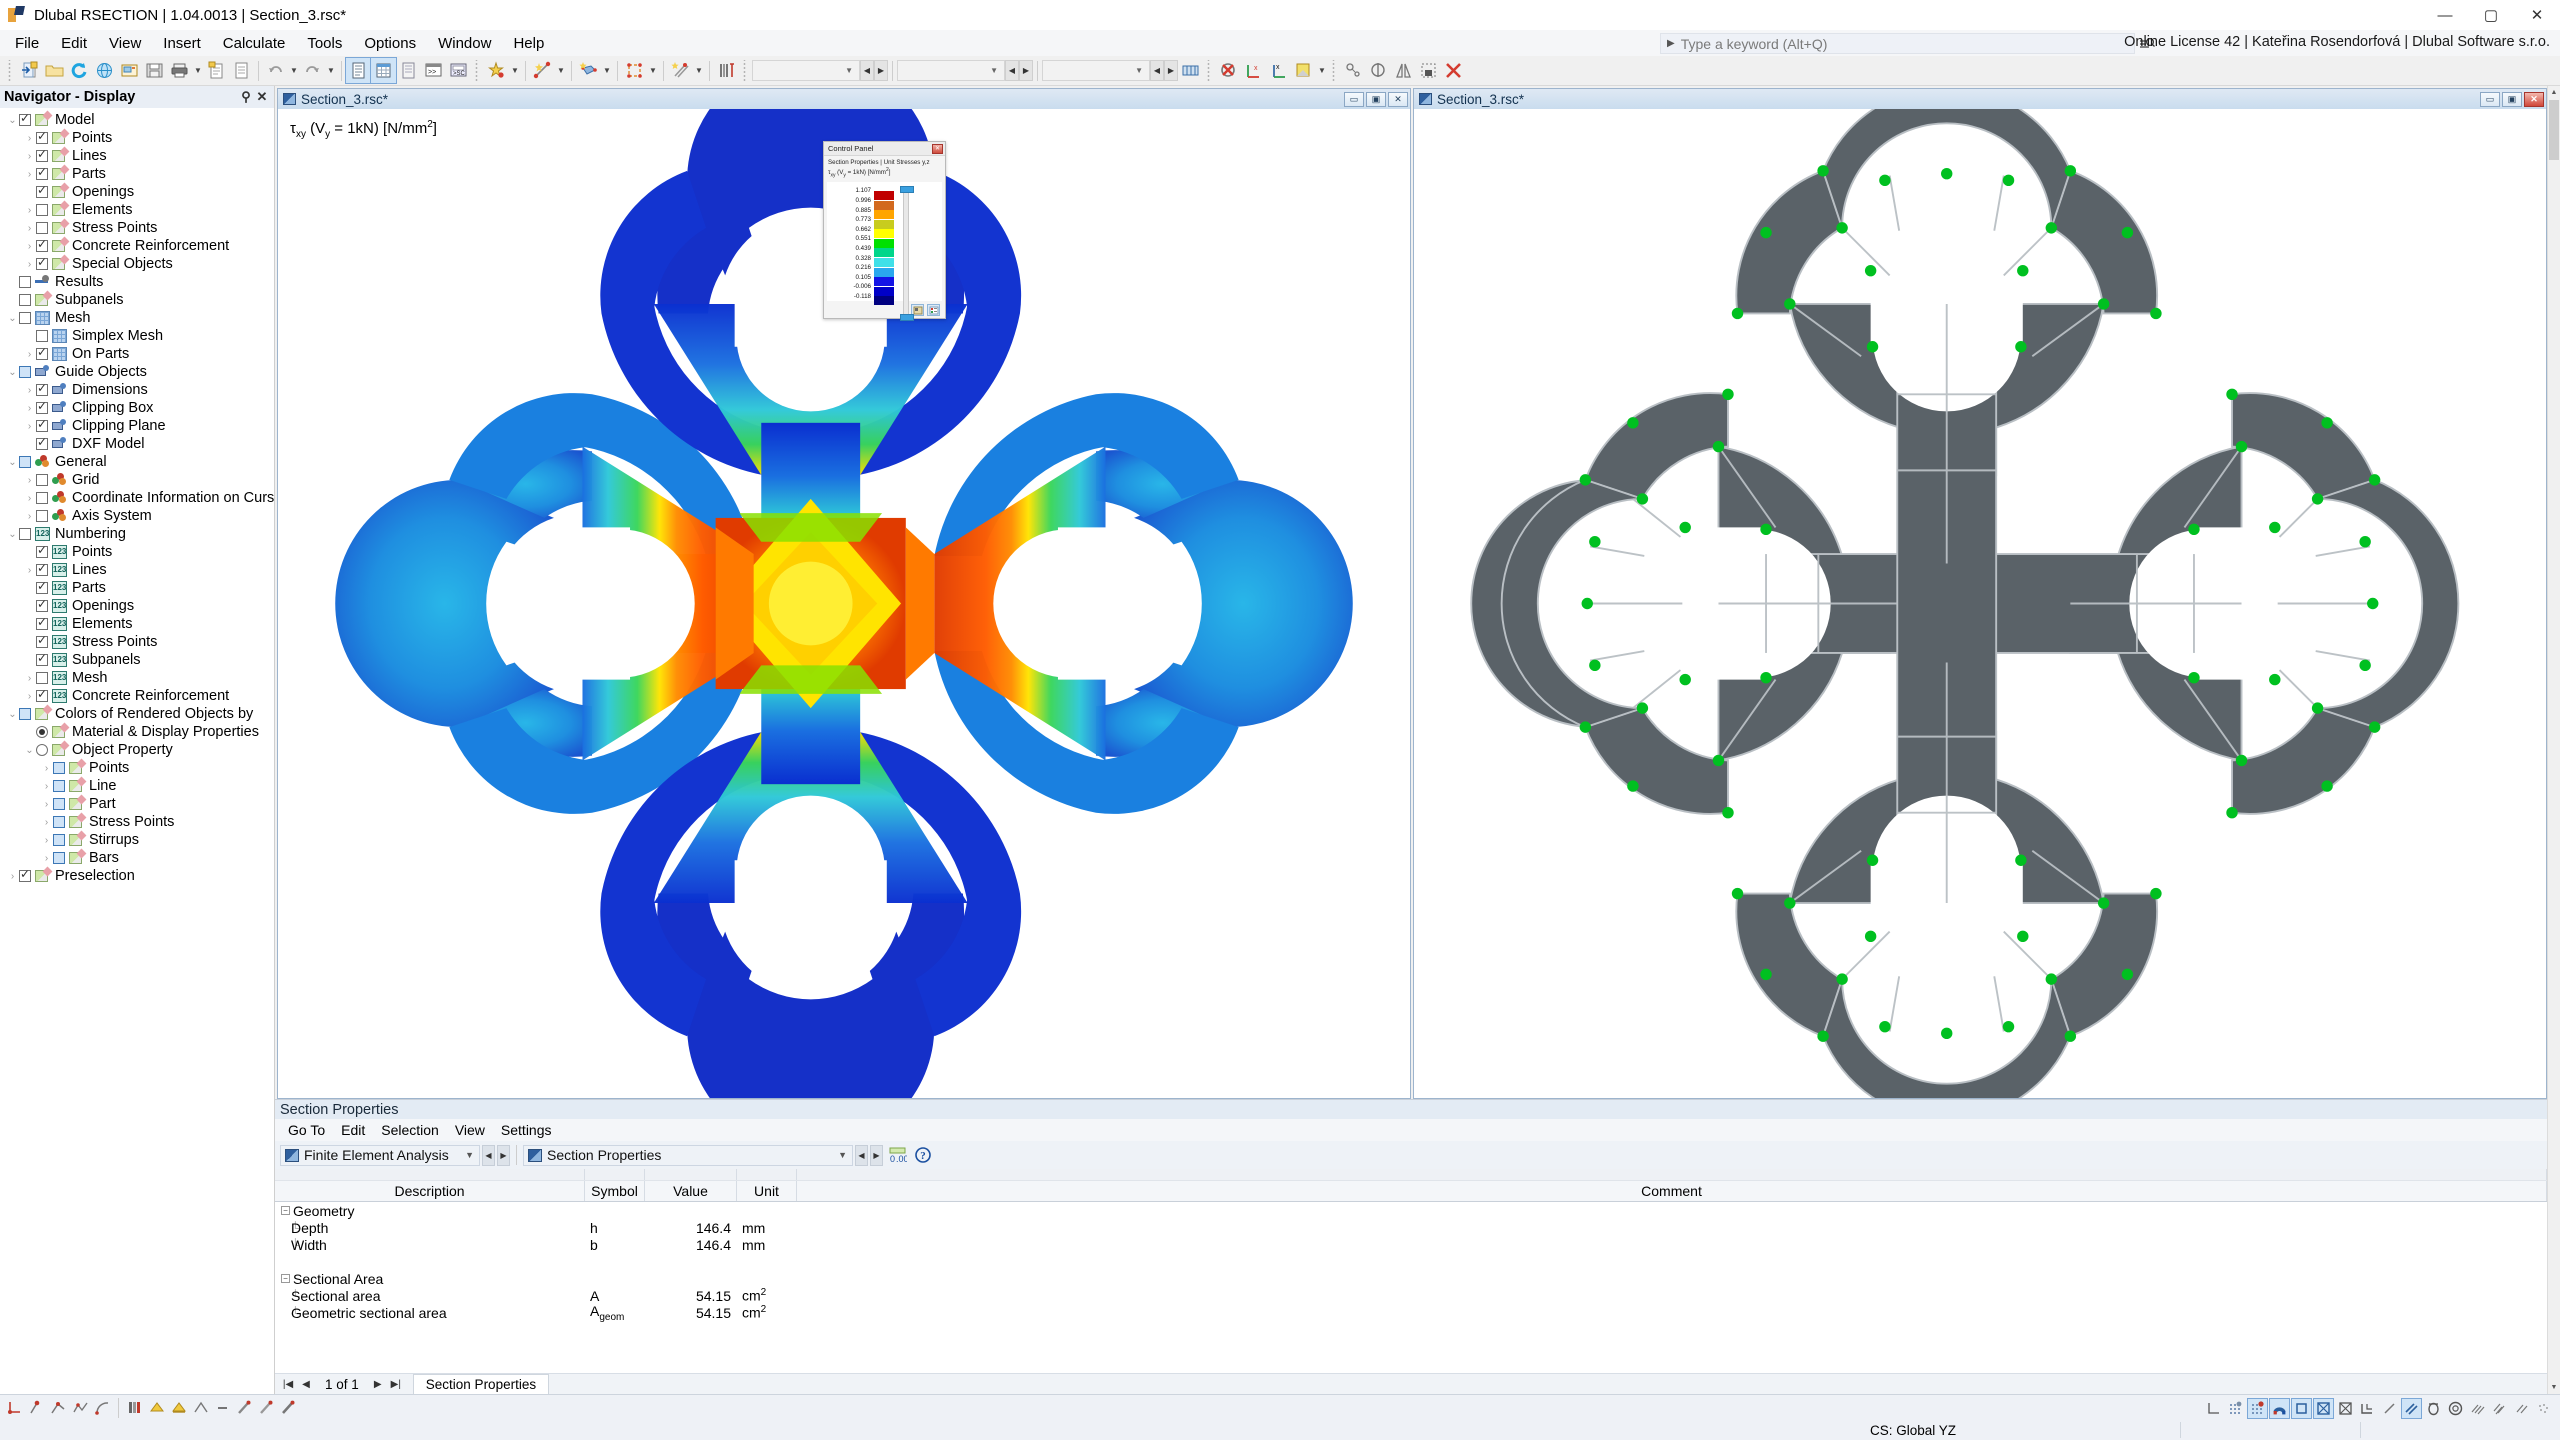  What do you see at coordinates (80, 1407) in the screenshot?
I see `snap-polyline-icon` at bounding box center [80, 1407].